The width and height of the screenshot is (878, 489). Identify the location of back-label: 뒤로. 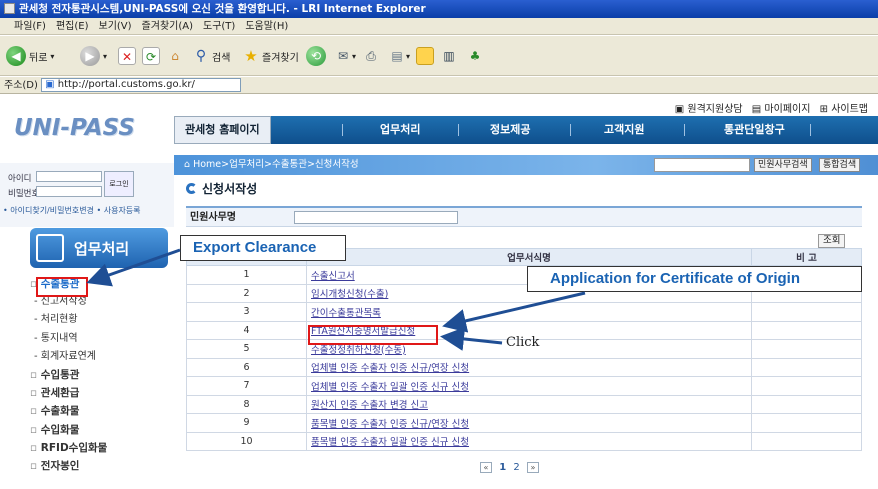
(38, 58).